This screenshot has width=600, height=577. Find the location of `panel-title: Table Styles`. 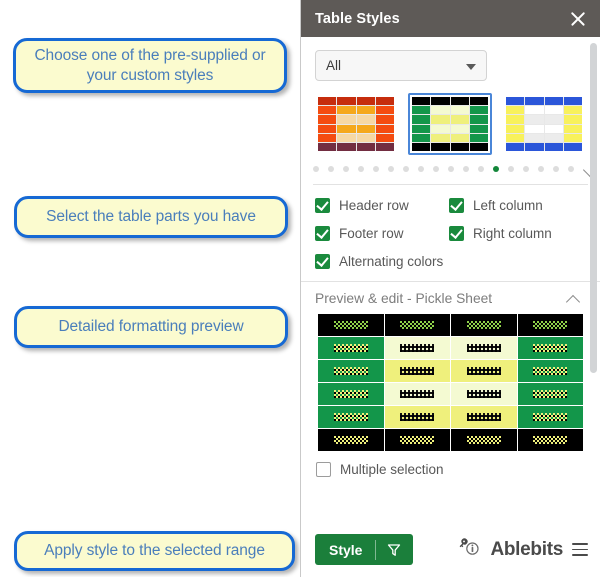

panel-title: Table Styles is located at coordinates (357, 18).